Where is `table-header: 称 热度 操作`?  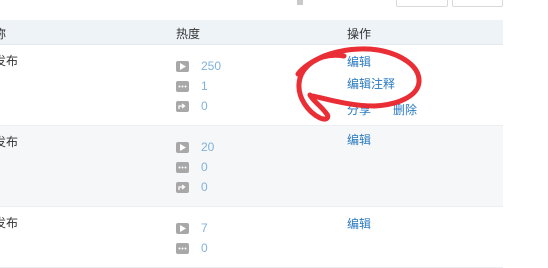
table-header: 称 热度 操作 is located at coordinates (251, 32).